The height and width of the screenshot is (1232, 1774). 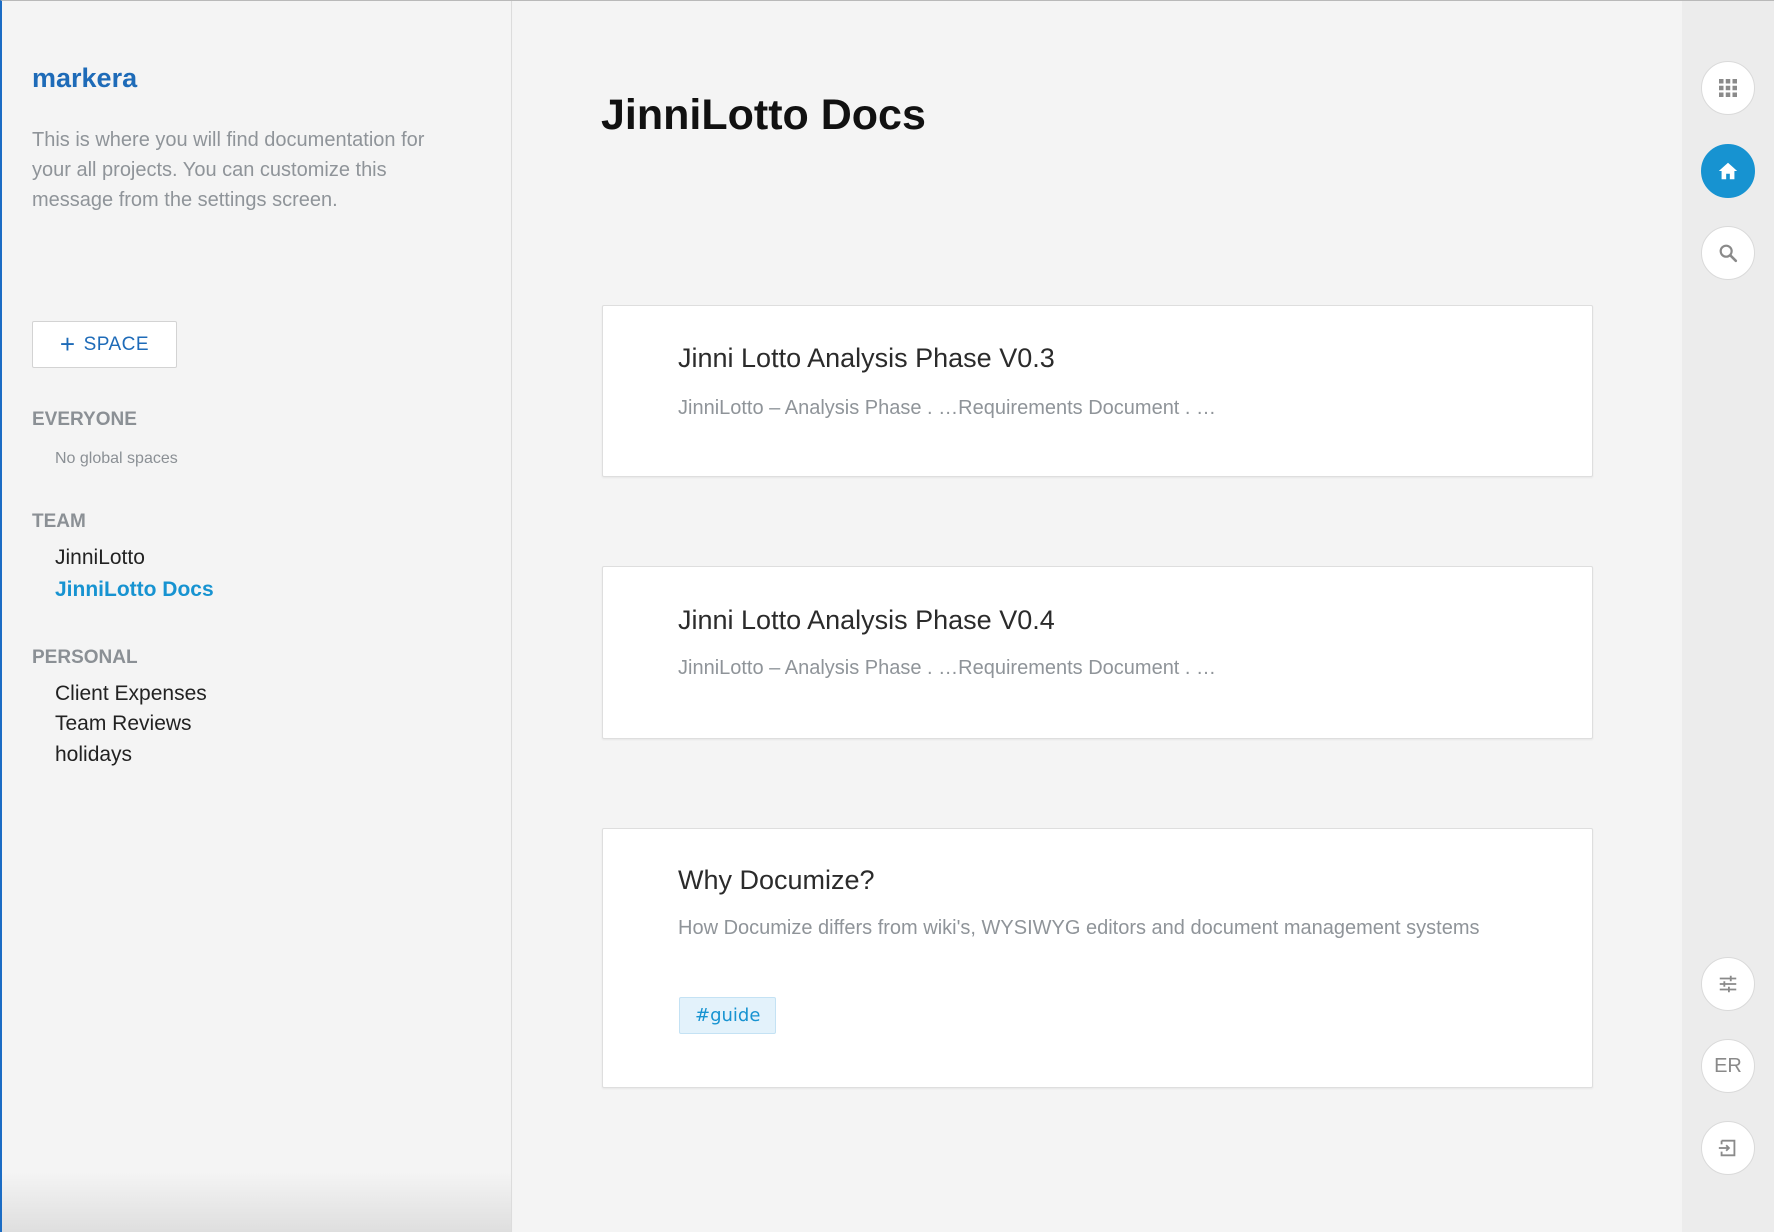 I want to click on user-avatar: ER, so click(x=1728, y=1066).